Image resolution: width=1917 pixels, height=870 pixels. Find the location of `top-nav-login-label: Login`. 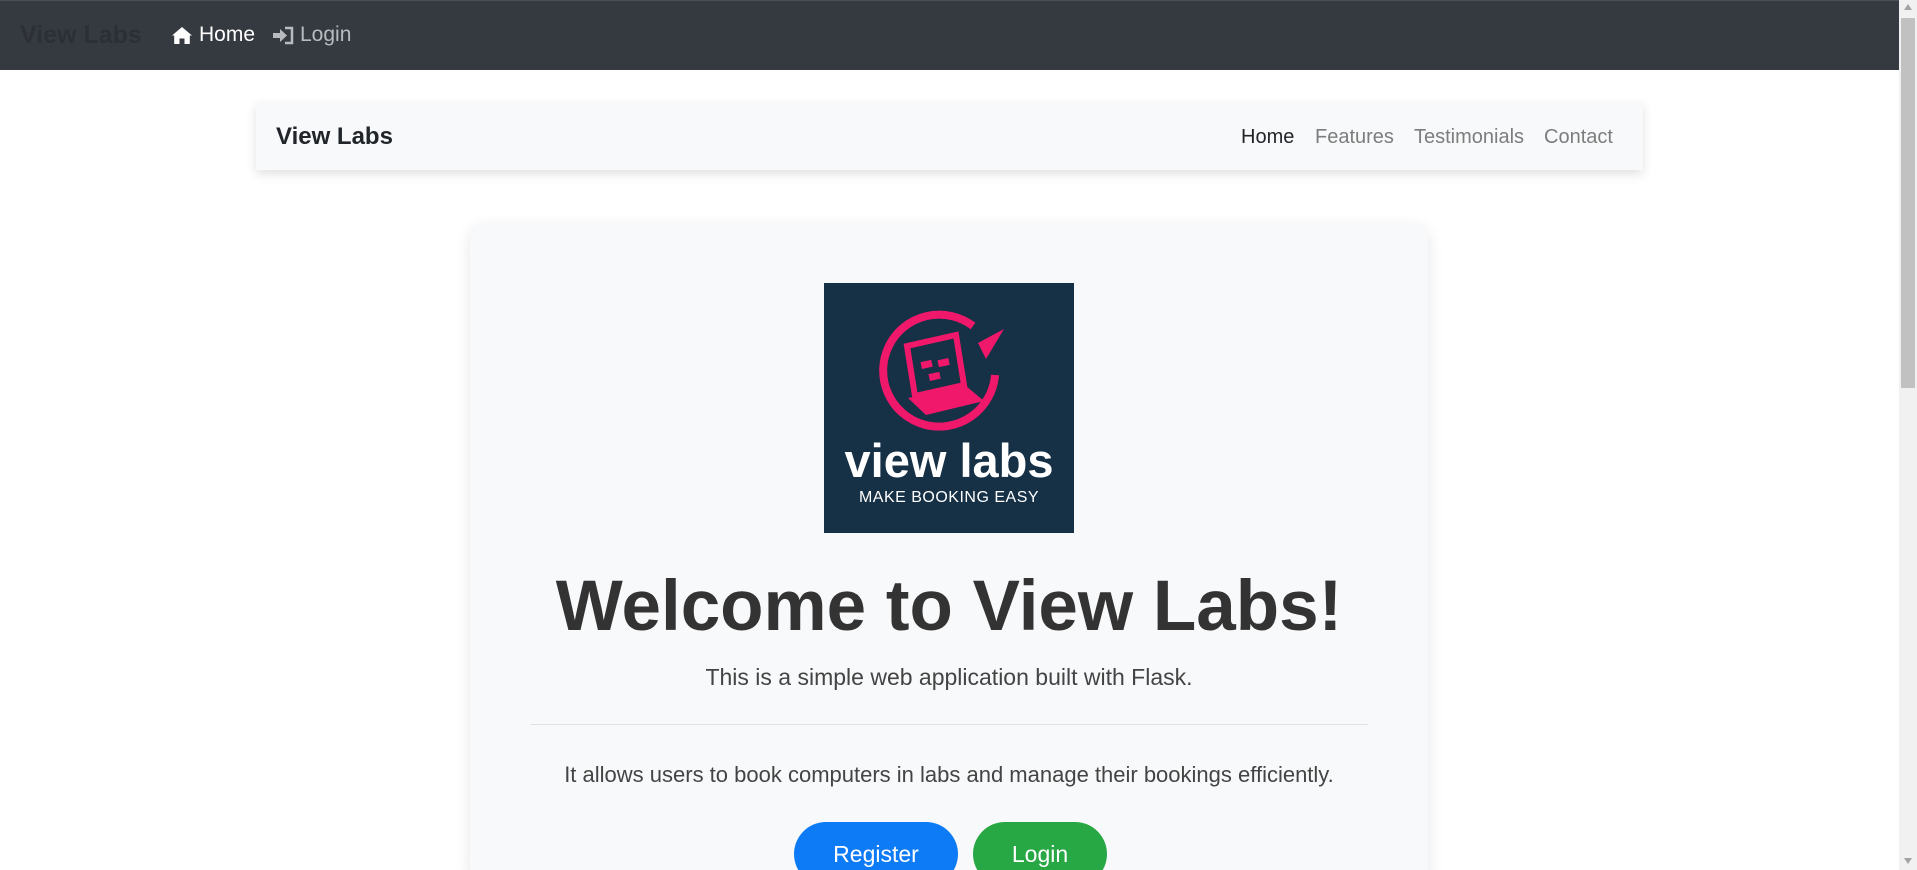

top-nav-login-label: Login is located at coordinates (326, 34).